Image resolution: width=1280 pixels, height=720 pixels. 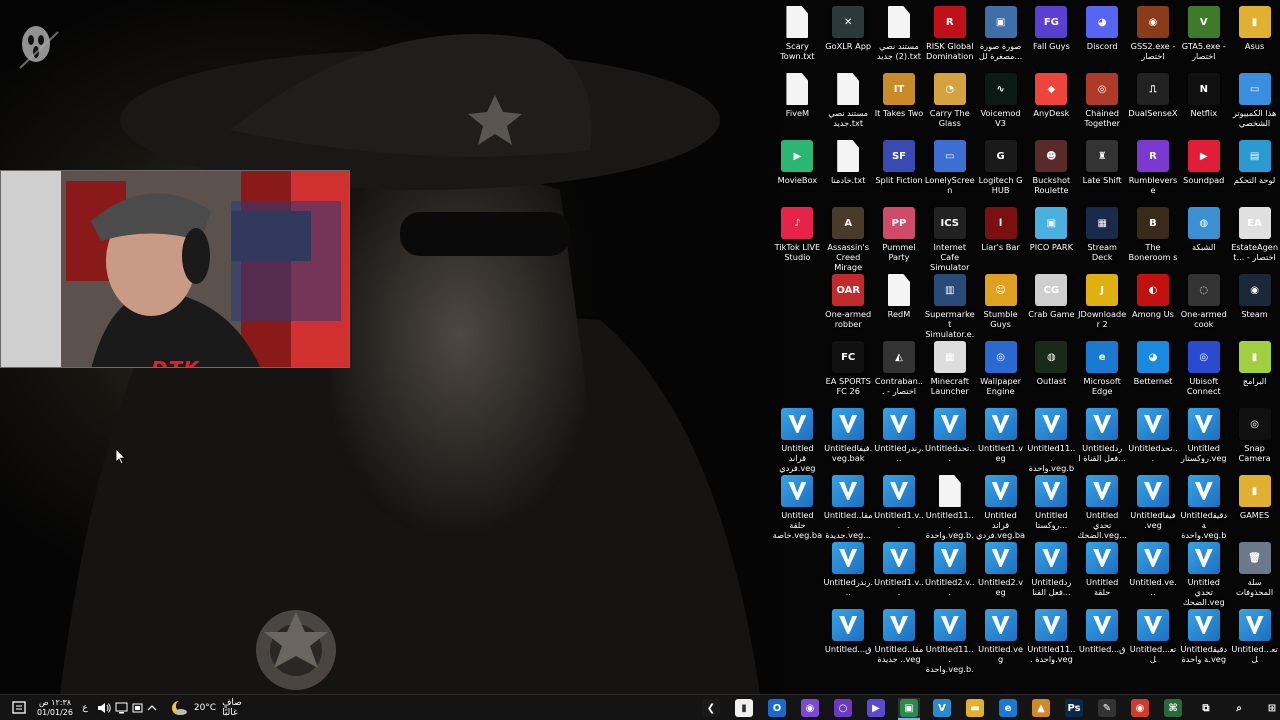 What do you see at coordinates (899, 372) in the screenshot?
I see `desktop-icon: ◭ Contraban... - اختصار` at bounding box center [899, 372].